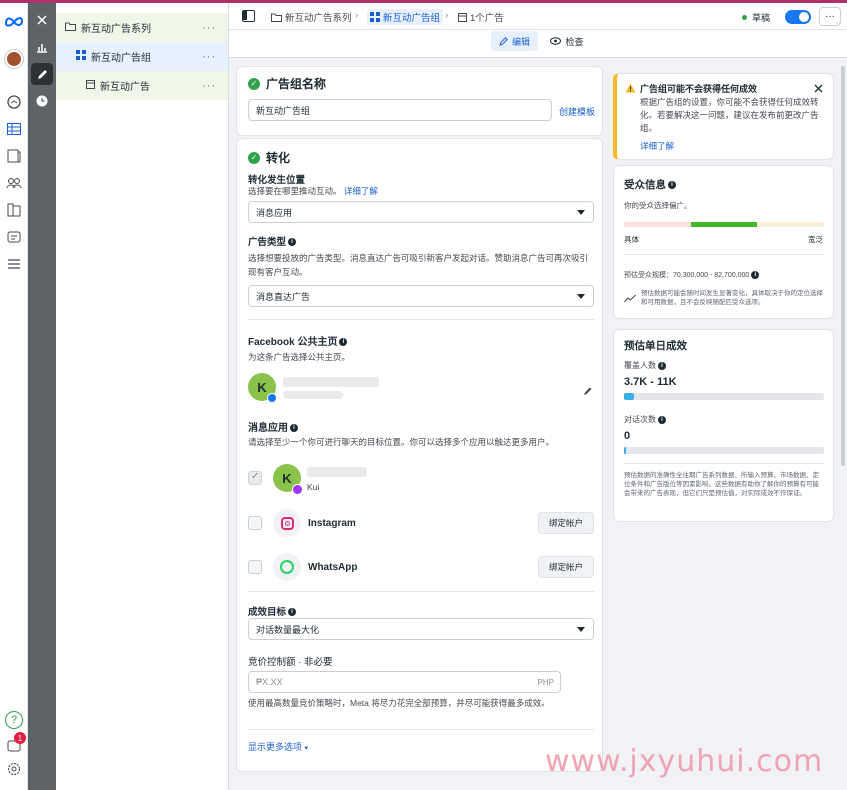 This screenshot has height=790, width=847. I want to click on whatsapp-checkbox, so click(255, 567).